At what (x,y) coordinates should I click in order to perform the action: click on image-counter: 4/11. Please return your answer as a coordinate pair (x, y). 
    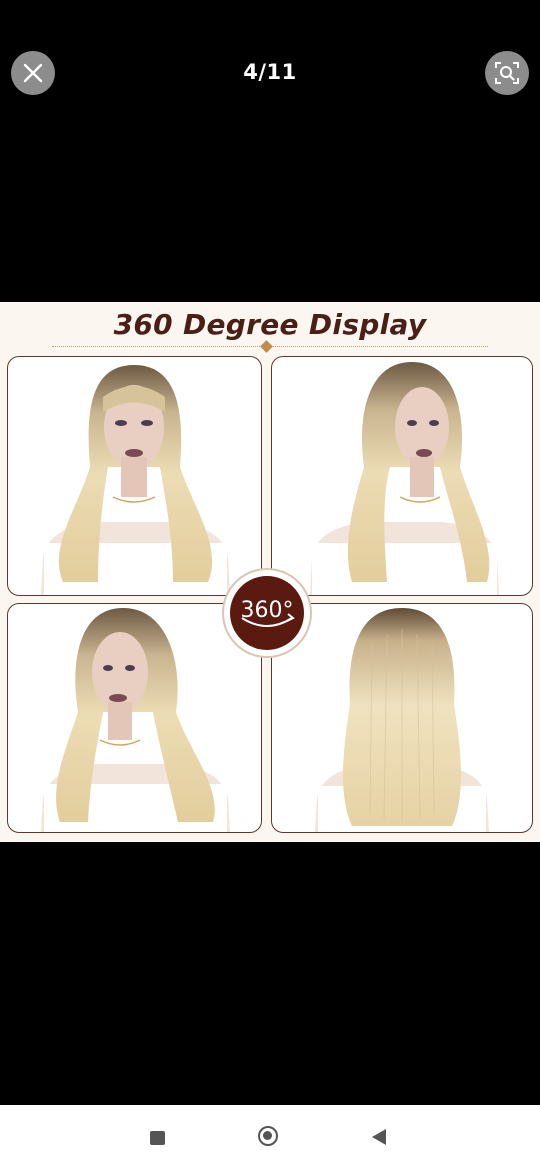
    Looking at the image, I should click on (270, 72).